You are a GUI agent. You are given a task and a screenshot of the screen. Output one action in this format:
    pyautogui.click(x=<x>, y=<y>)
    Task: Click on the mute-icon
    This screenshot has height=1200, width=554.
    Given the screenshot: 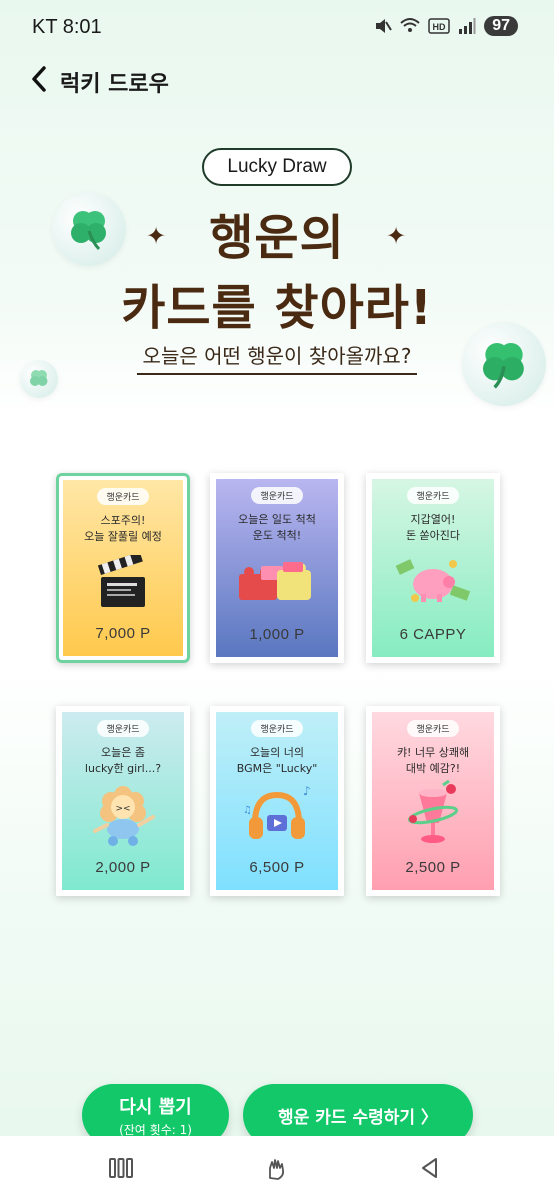 What is the action you would take?
    pyautogui.click(x=384, y=26)
    